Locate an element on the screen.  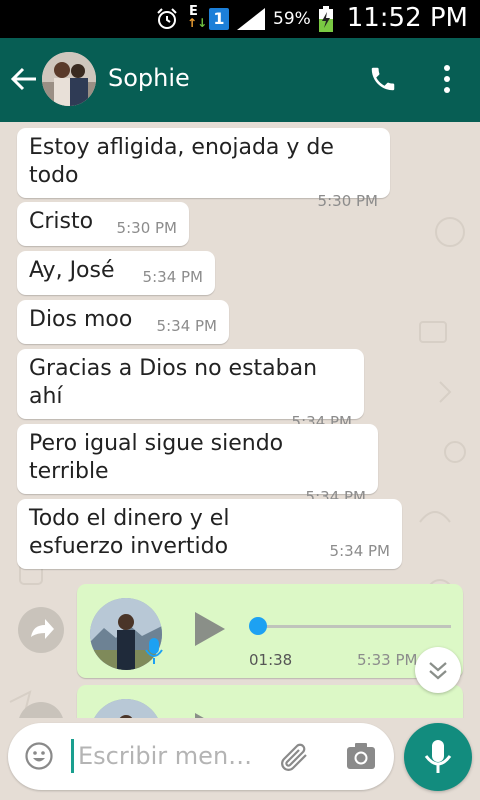
message-bubble: Dios moo 5:34 PM is located at coordinates (123, 322).